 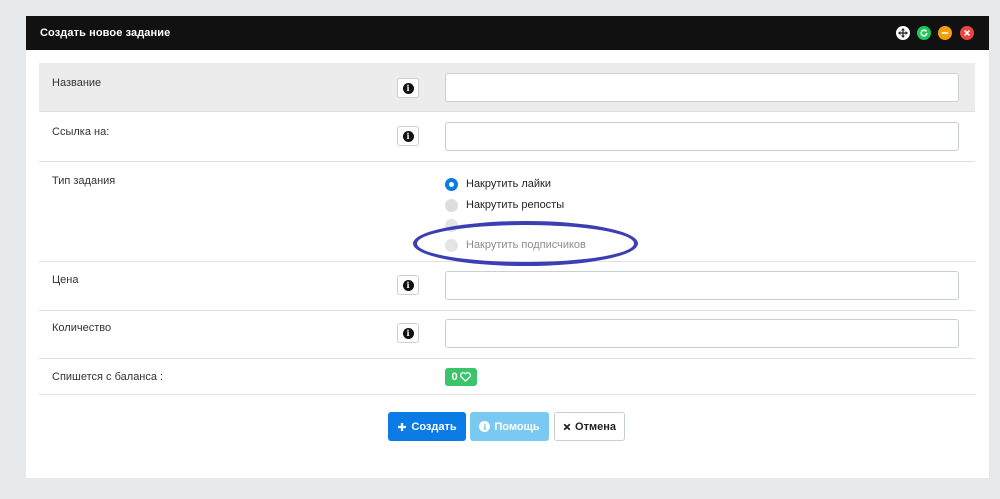 I want to click on radio-reposts: Накрутить репосты, so click(x=504, y=205).